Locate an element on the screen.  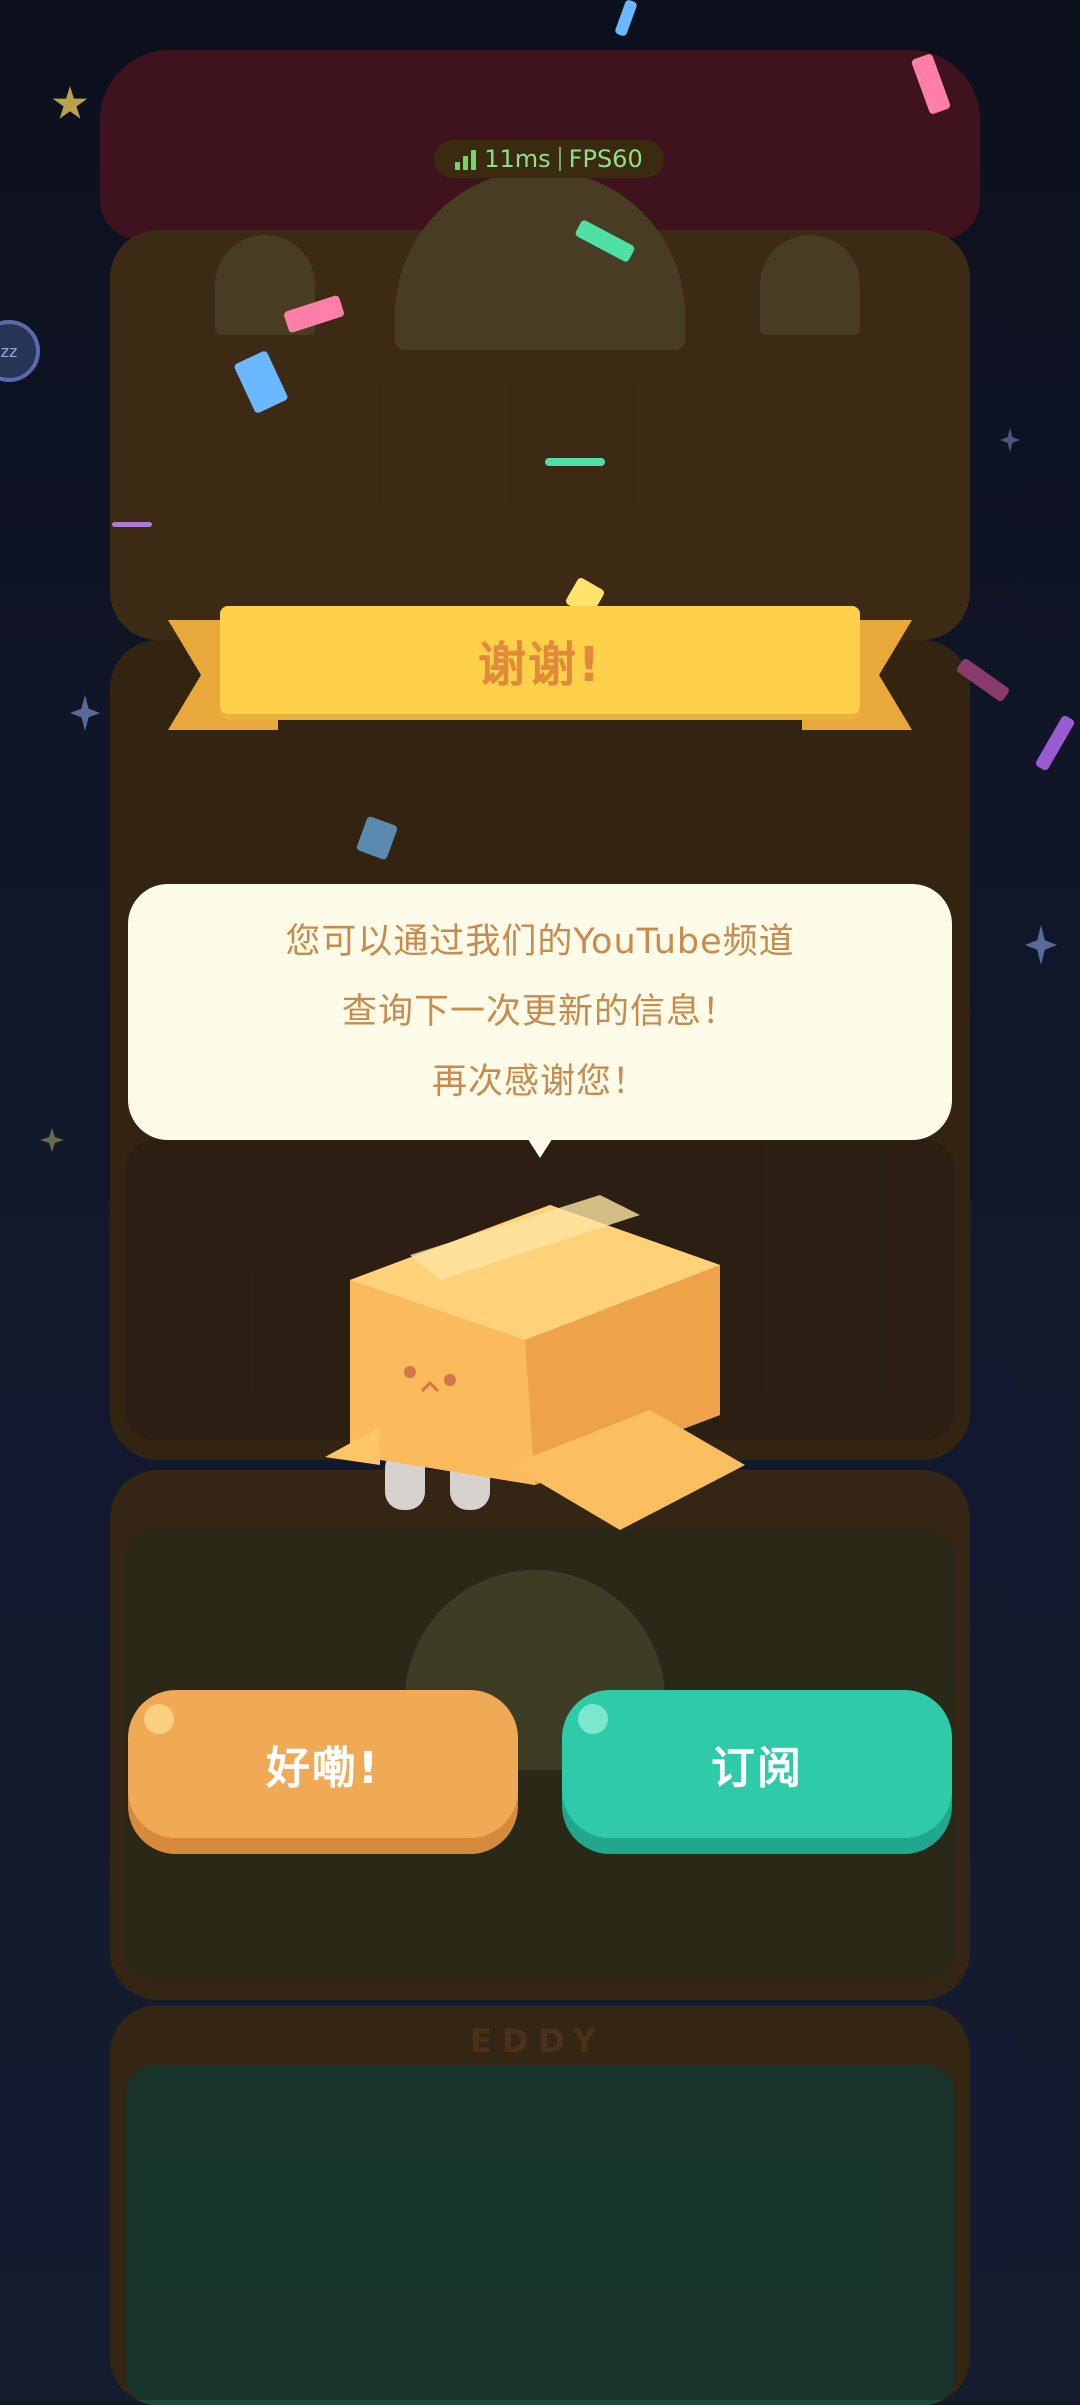
subscribe-button-label: 订阅 is located at coordinates (757, 1768).